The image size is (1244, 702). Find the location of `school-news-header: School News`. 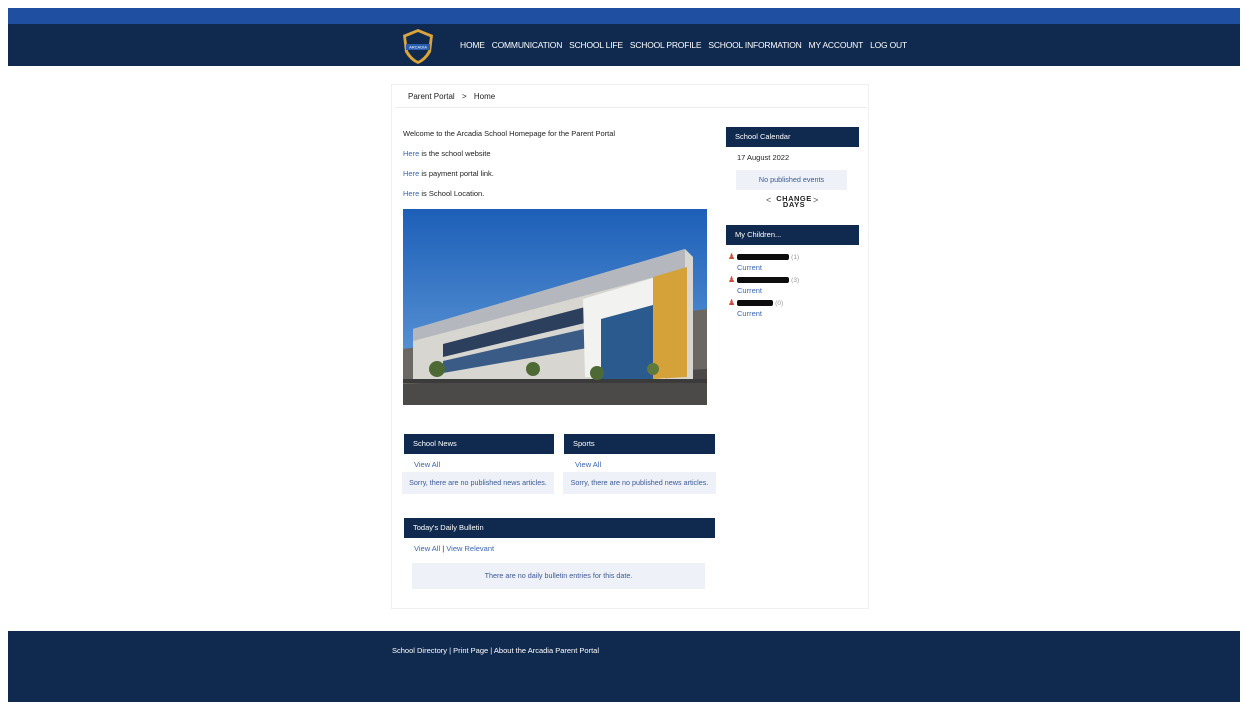

school-news-header: School News is located at coordinates (479, 444).